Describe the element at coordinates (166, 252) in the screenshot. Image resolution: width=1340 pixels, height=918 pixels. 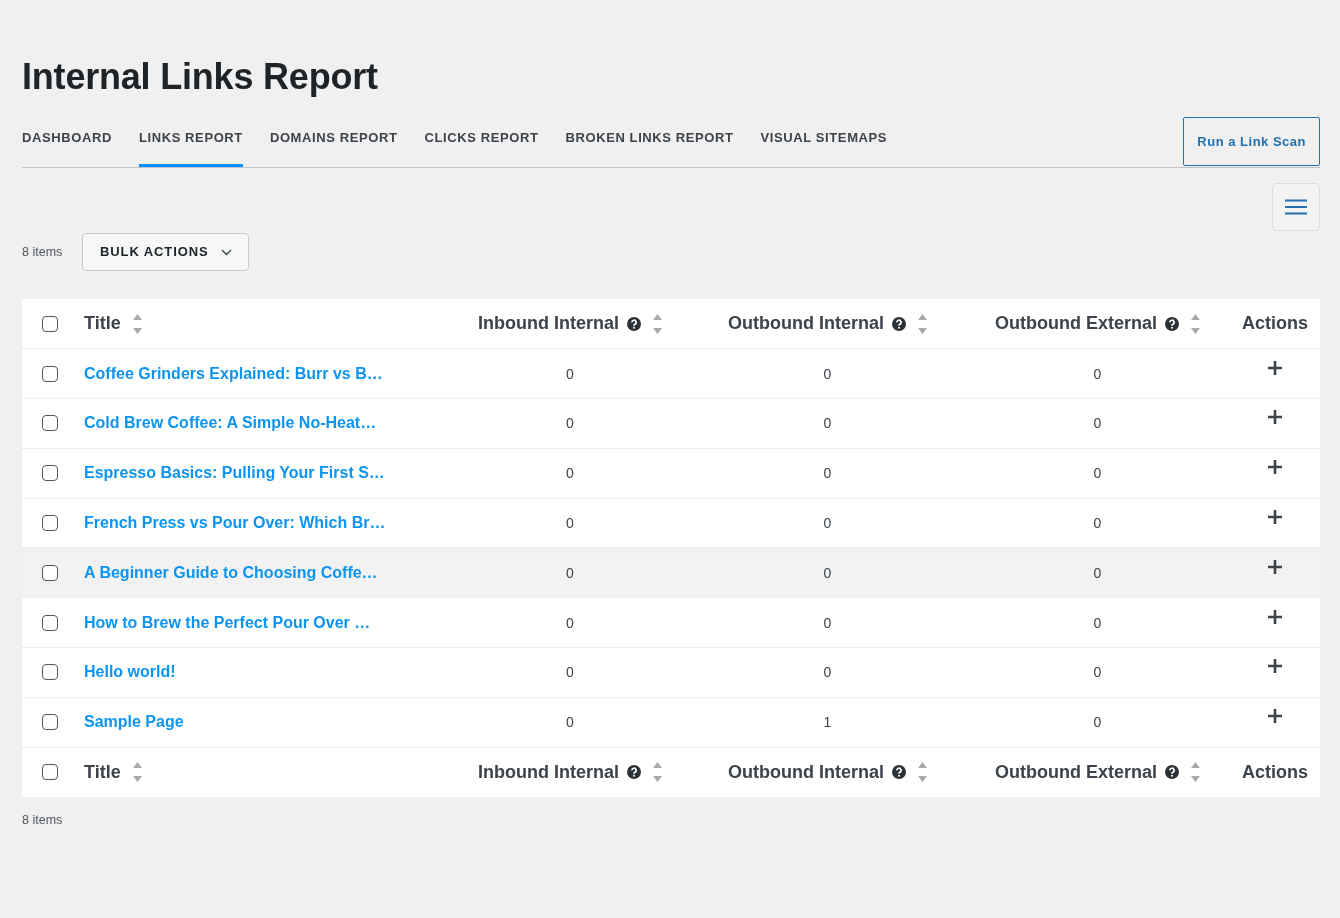
I see `bulk-actions-dropdown: BULK ACTIONS` at that location.